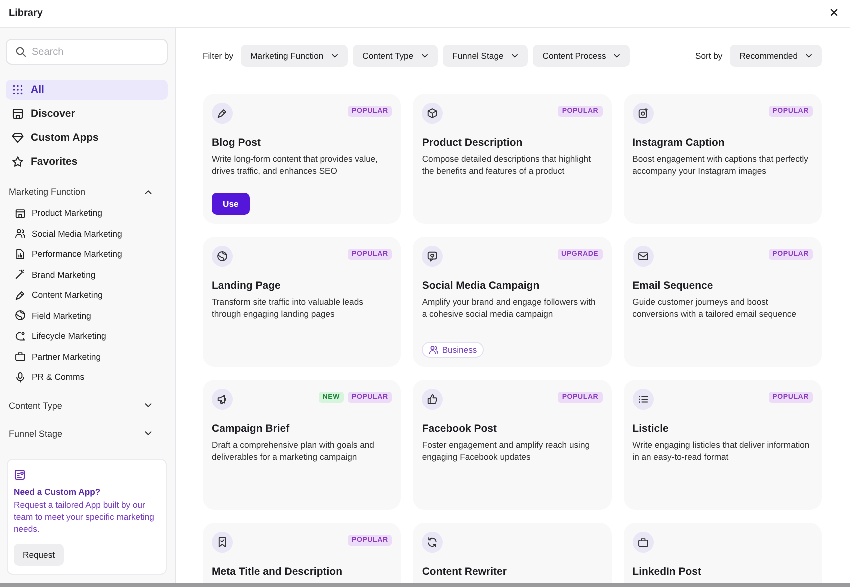 This screenshot has height=587, width=850. Describe the element at coordinates (473, 143) in the screenshot. I see `card-title: Product Description` at that location.